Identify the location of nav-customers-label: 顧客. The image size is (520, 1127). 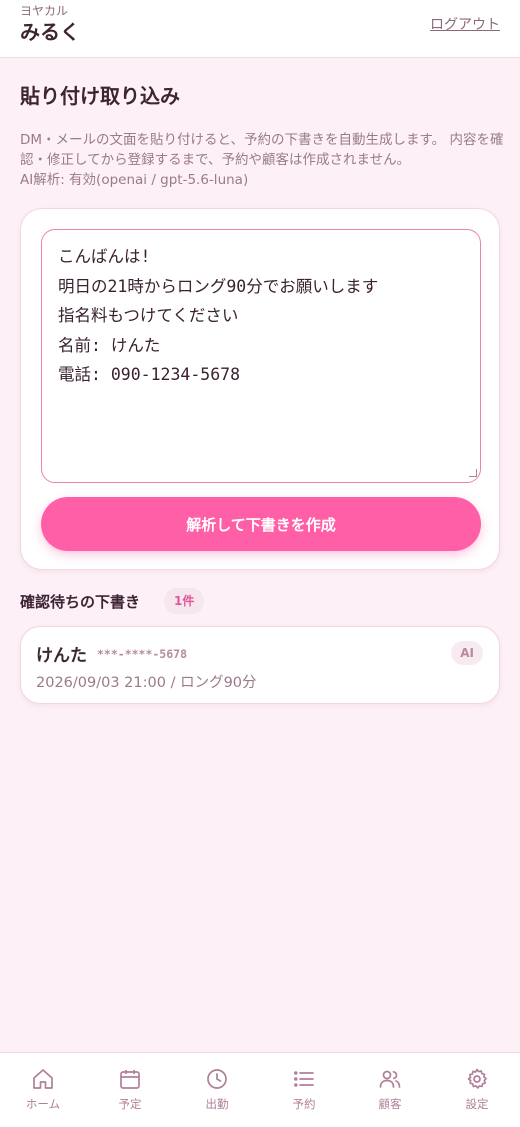
(390, 1104).